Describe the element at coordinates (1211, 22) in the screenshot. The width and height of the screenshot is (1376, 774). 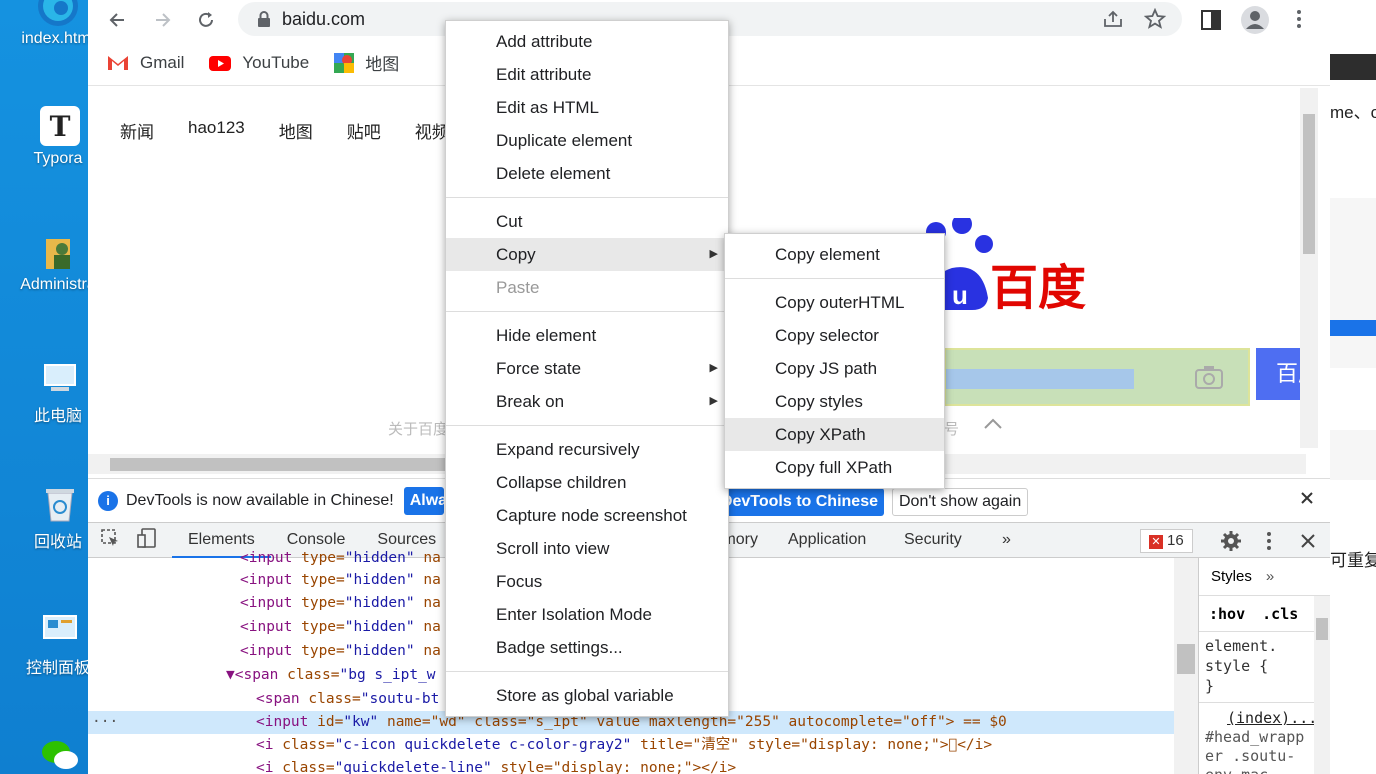
I see `side-panel-icon` at that location.